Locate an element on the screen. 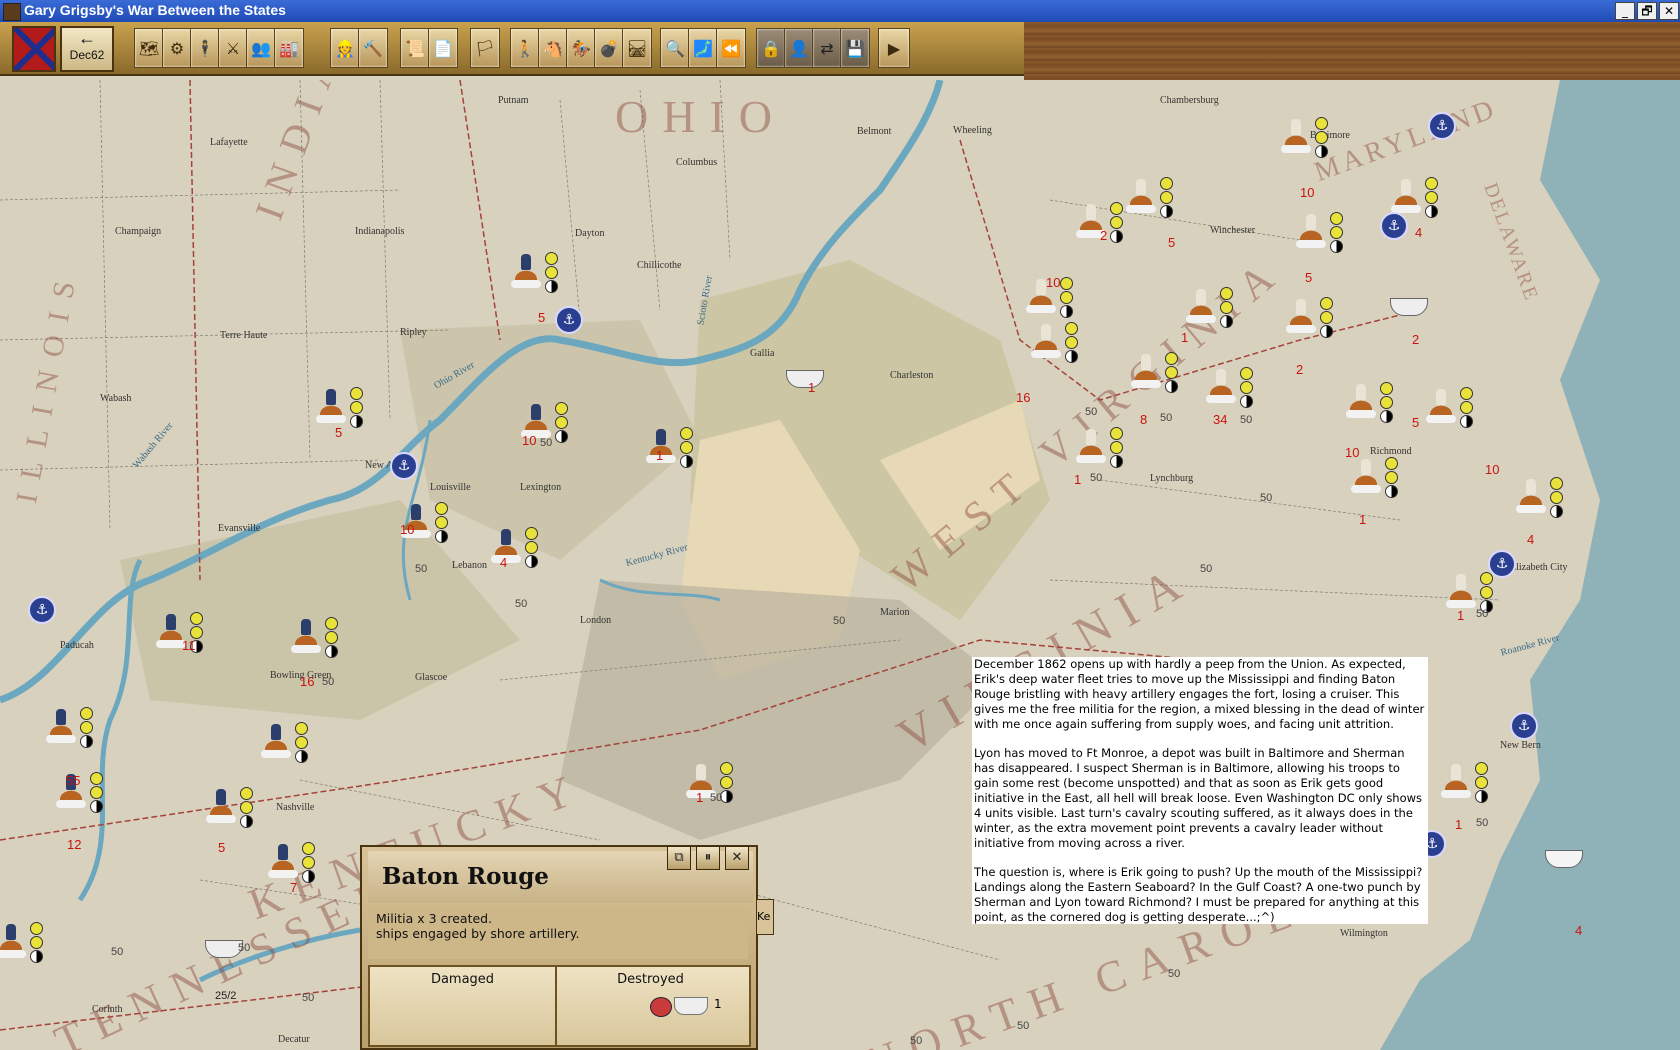 The height and width of the screenshot is (1050, 1680). generals-icon: 👥 is located at coordinates (261, 48).